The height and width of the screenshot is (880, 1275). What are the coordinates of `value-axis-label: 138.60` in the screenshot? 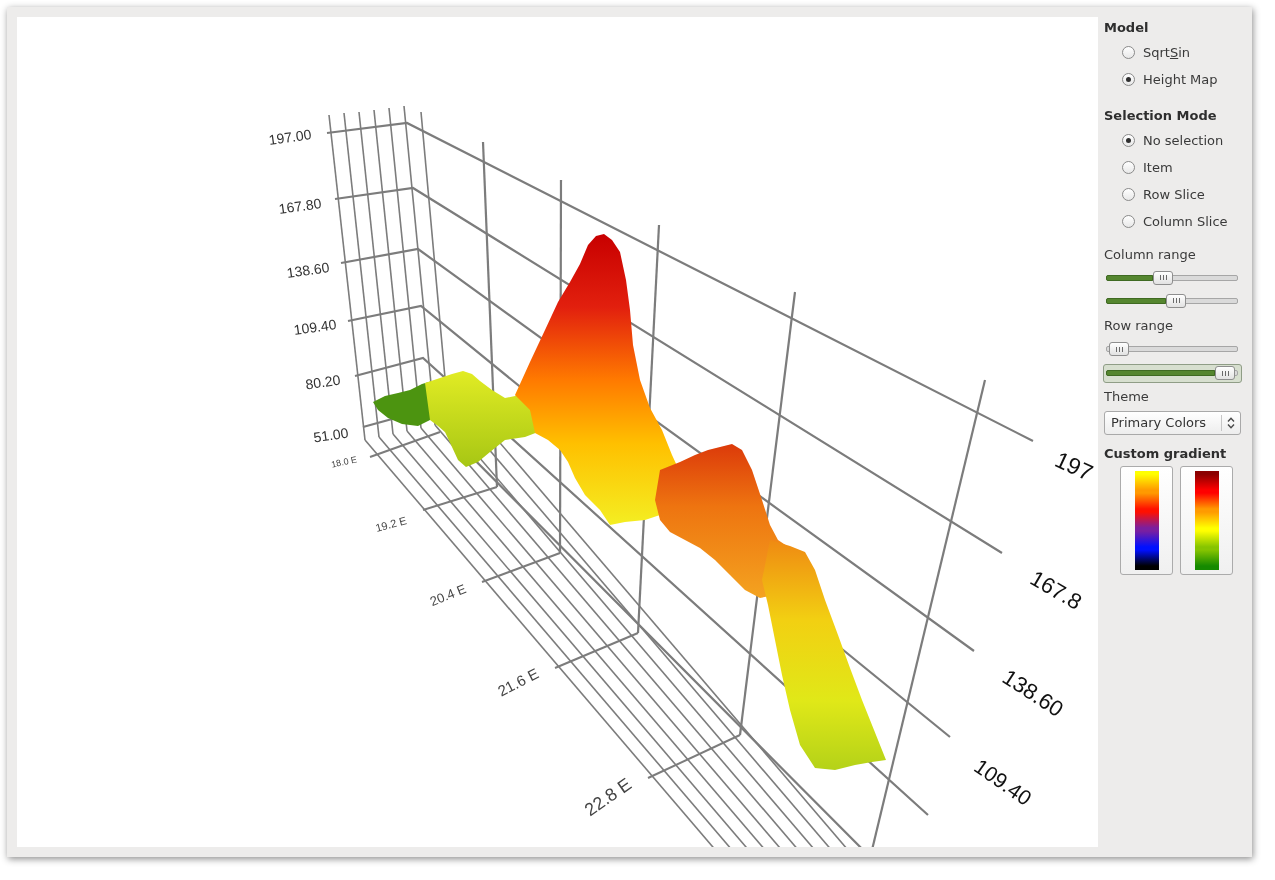 It's located at (308, 270).